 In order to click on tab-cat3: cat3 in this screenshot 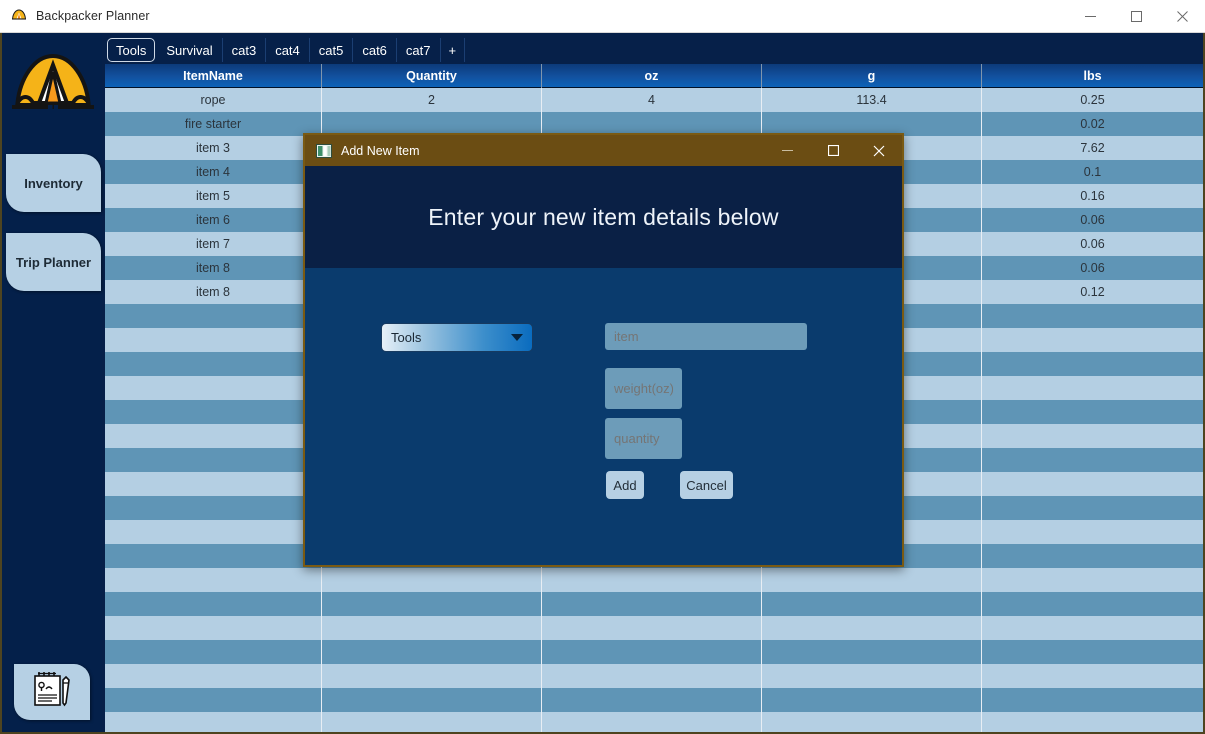, I will do `click(245, 50)`.